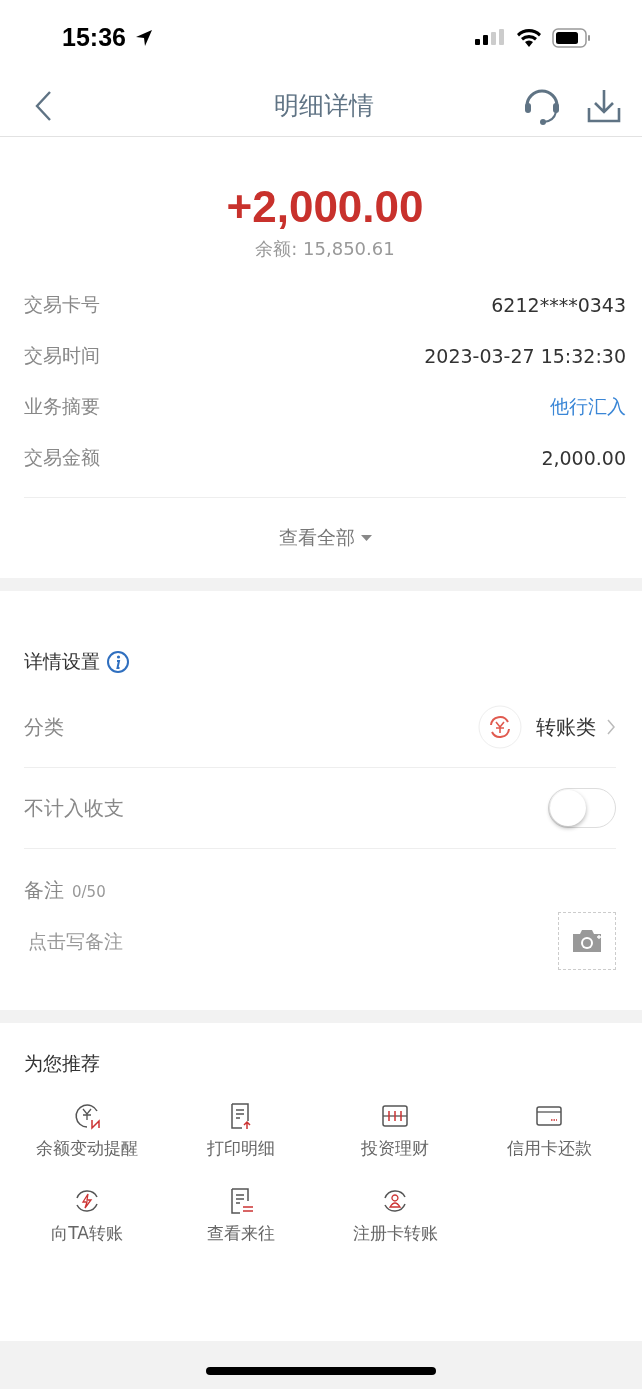  I want to click on detail-value: 2023-03-27 15:32:30, so click(525, 355).